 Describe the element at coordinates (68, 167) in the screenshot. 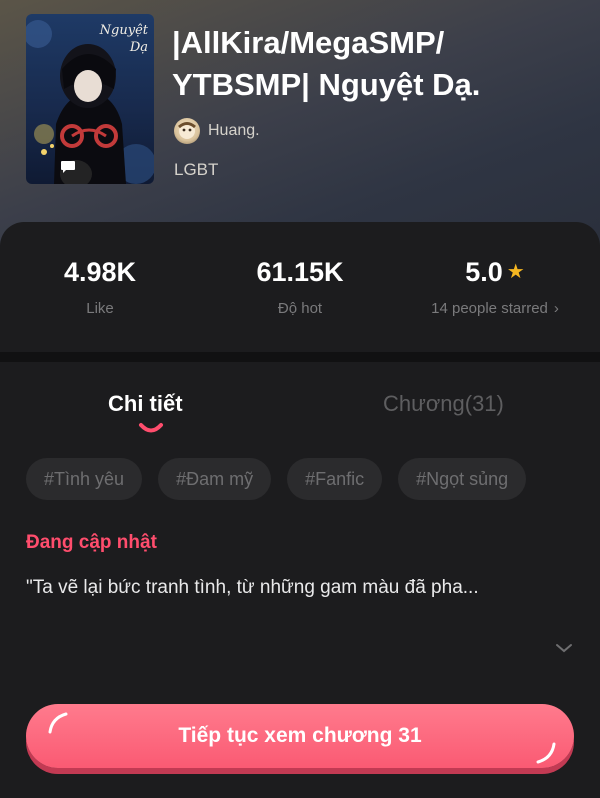

I see `chat-bubble-icon` at that location.